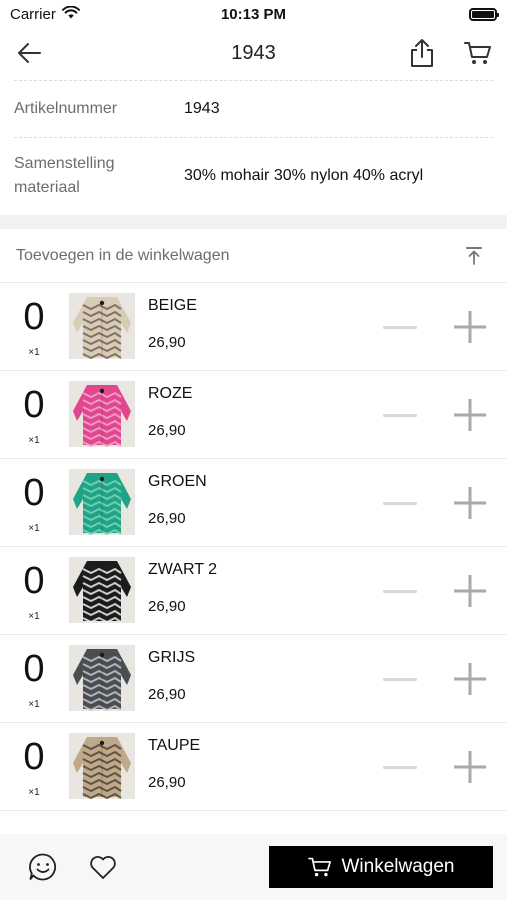  I want to click on variant-row: 0 ×1 GRIJS 26,90, so click(253, 679).